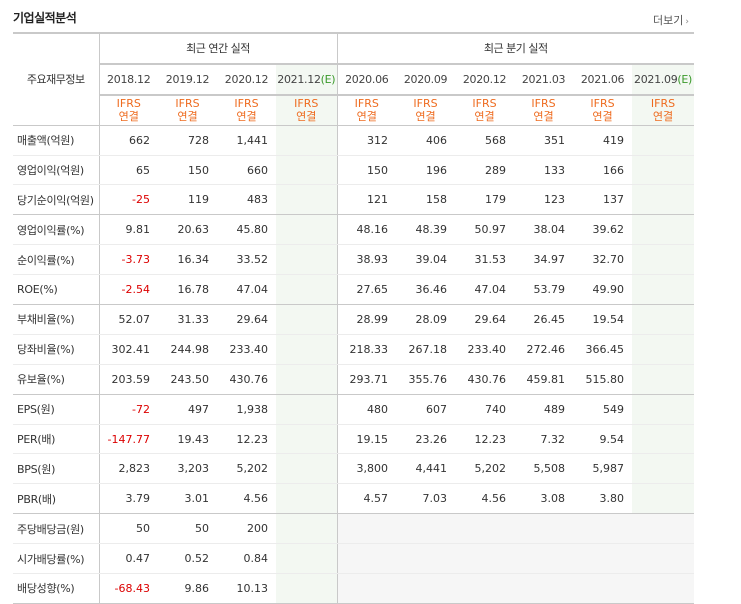 This screenshot has height=604, width=741. I want to click on annual-title: 최근 연간 실적, so click(218, 48).